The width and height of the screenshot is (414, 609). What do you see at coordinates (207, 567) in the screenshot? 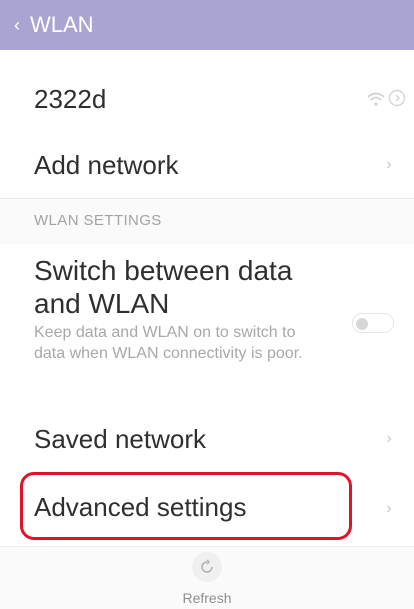
I see `refresh-icon` at bounding box center [207, 567].